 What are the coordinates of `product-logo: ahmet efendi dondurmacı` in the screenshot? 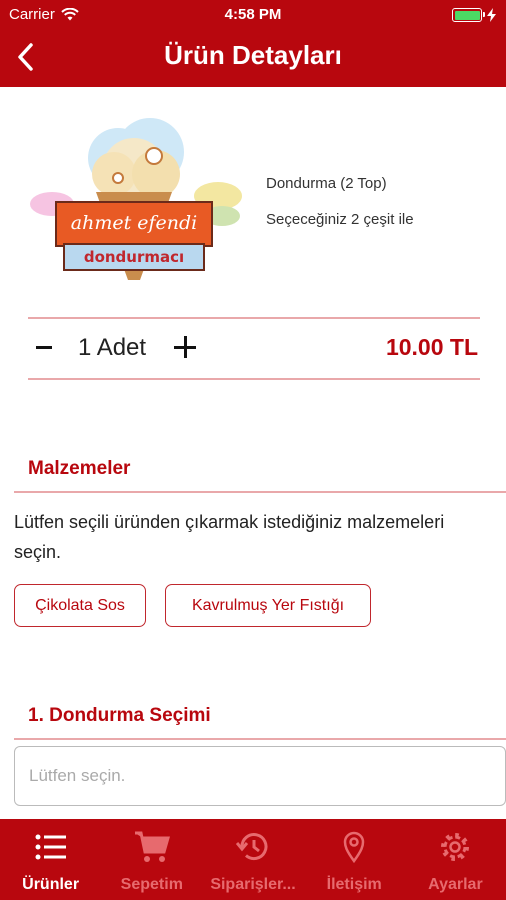 It's located at (136, 202).